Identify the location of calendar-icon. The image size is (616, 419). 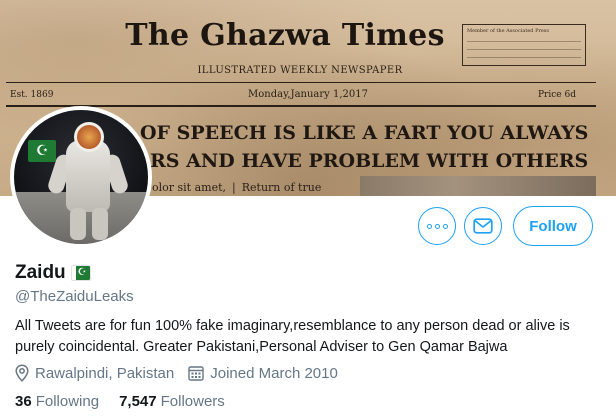
(196, 373).